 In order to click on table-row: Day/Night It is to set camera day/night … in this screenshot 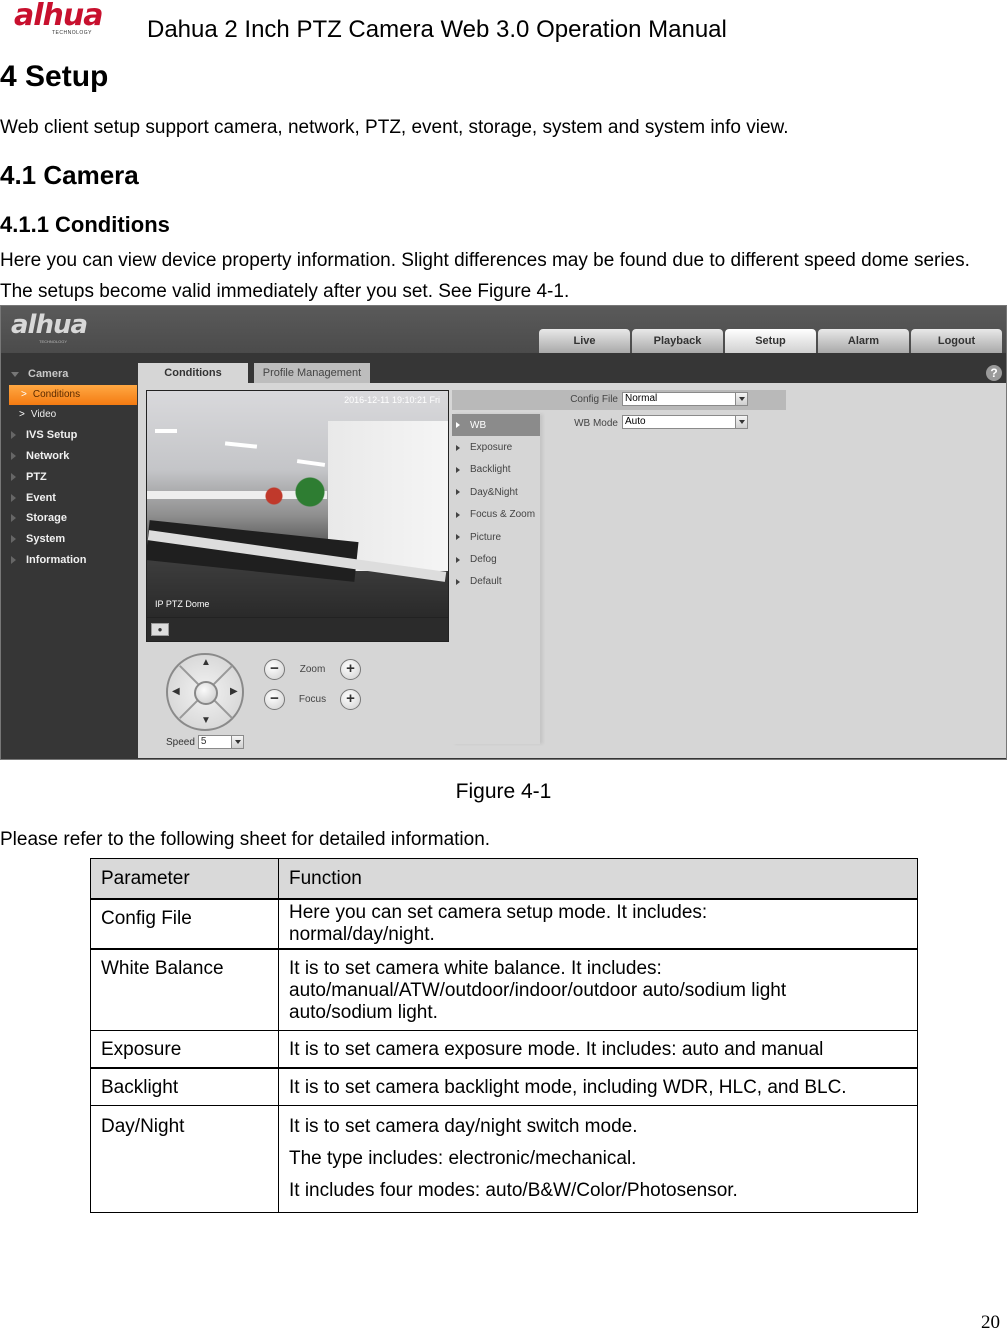, I will do `click(504, 1159)`.